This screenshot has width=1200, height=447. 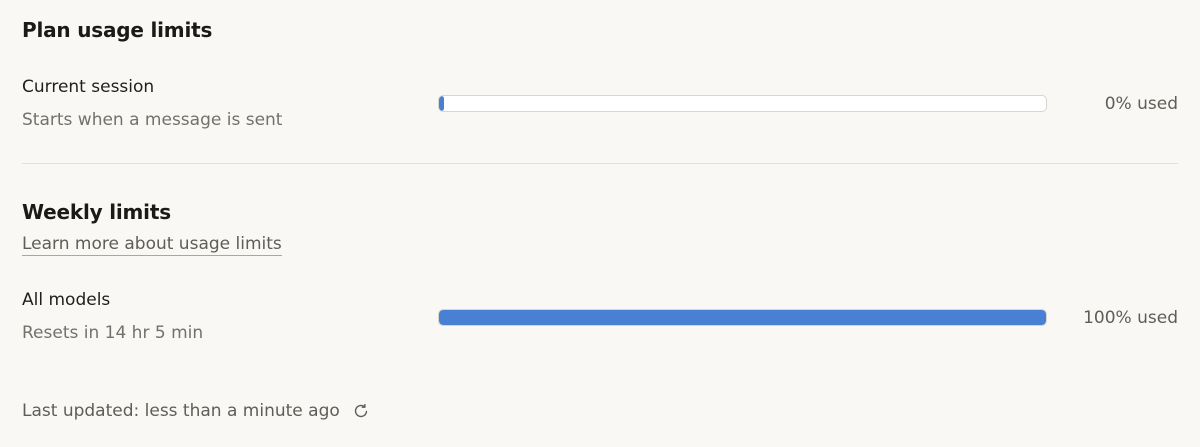 What do you see at coordinates (88, 87) in the screenshot?
I see `current-session-label: Current session` at bounding box center [88, 87].